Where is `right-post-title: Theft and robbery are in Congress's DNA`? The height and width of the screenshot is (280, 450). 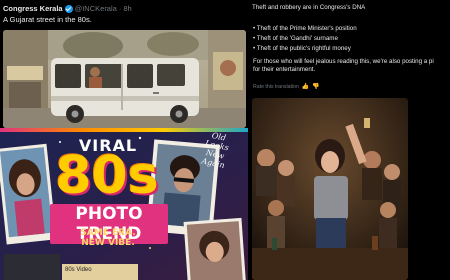
right-post-title: Theft and robbery are in Congress's DNA is located at coordinates (309, 7).